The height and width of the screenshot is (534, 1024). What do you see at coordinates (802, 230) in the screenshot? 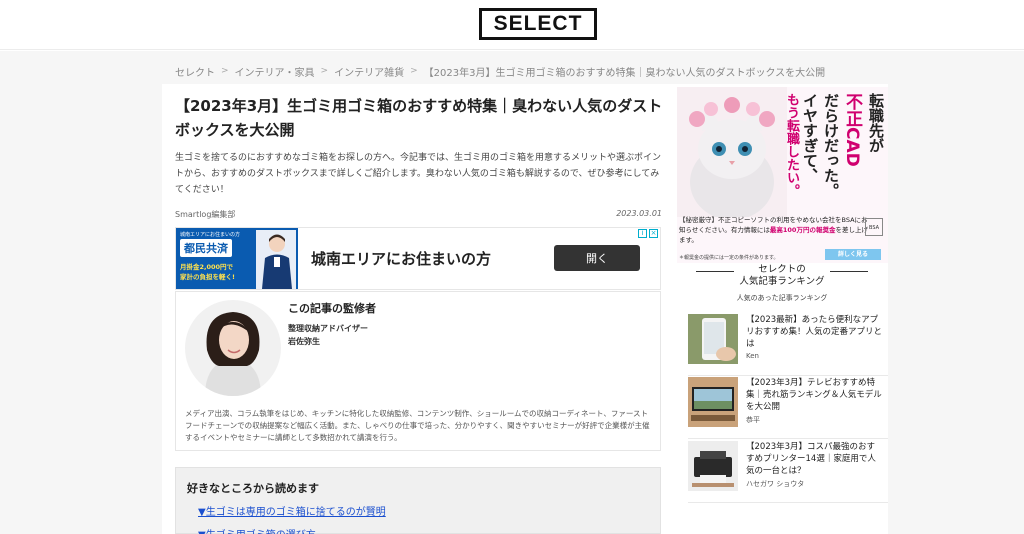
I see `side-ad-footer-highlight: 最高100万円の報奨金` at bounding box center [802, 230].